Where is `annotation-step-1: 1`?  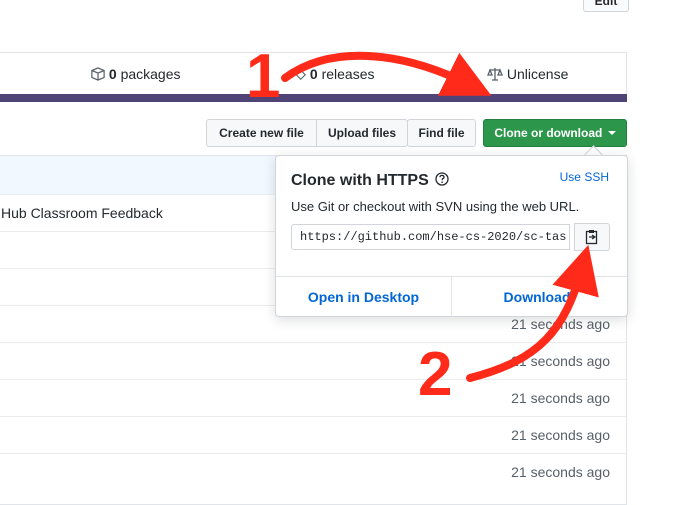 annotation-step-1: 1 is located at coordinates (263, 76).